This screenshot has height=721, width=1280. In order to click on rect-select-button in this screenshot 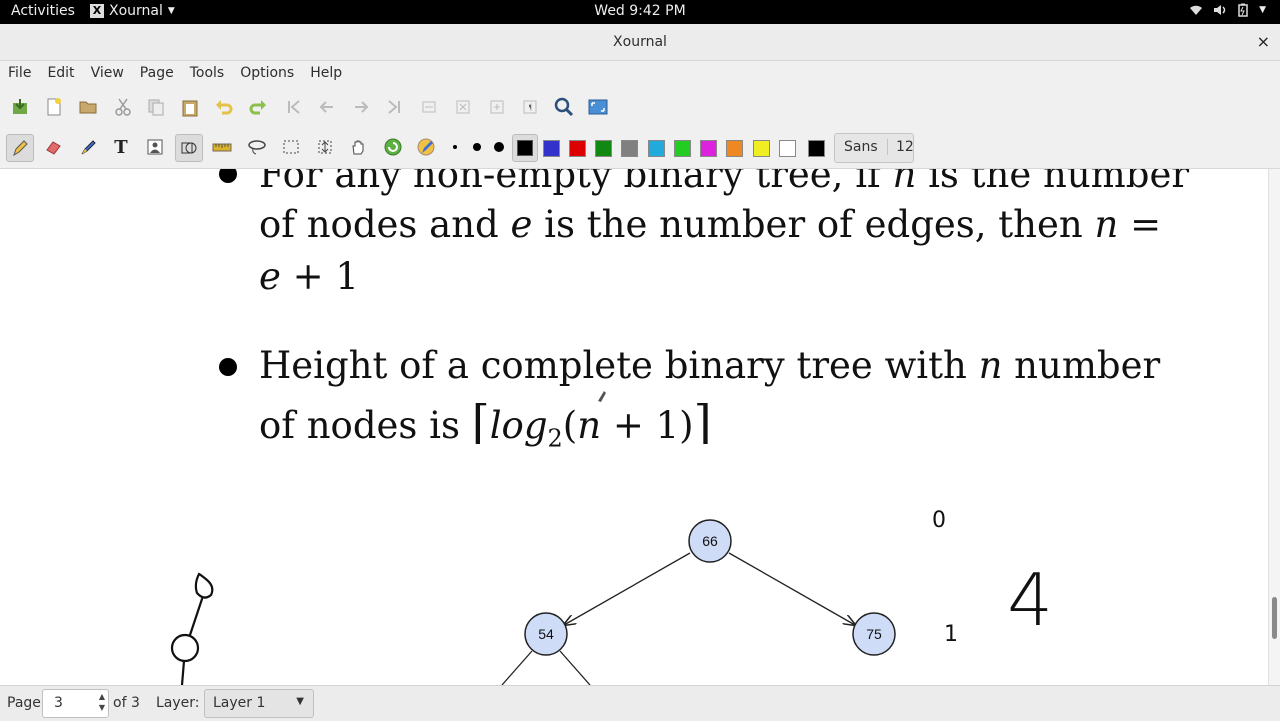, I will do `click(291, 147)`.